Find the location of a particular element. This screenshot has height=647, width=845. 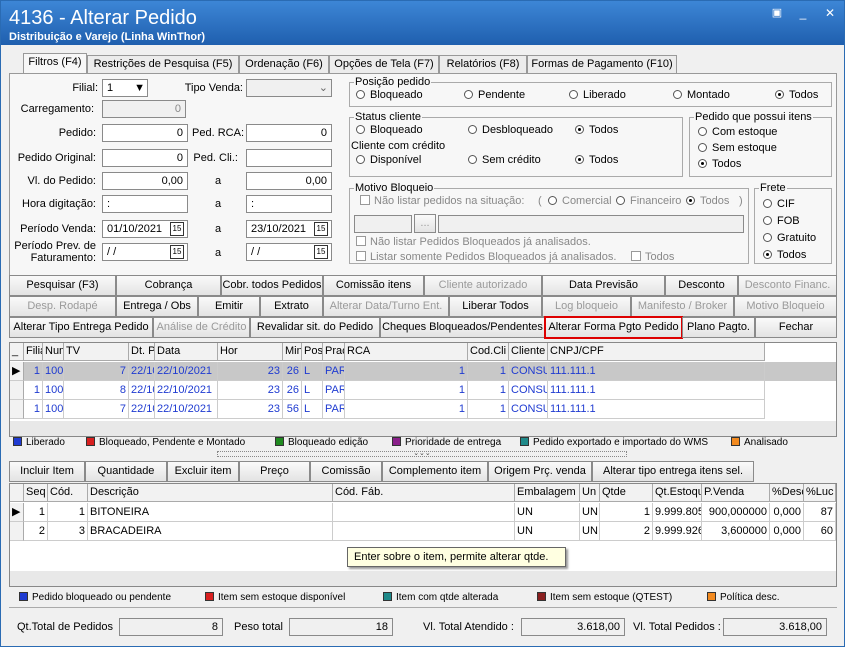

column-header is located at coordinates (17, 493).